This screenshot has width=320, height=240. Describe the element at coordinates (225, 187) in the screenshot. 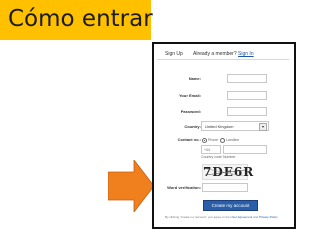

I see `word-verification-field` at that location.